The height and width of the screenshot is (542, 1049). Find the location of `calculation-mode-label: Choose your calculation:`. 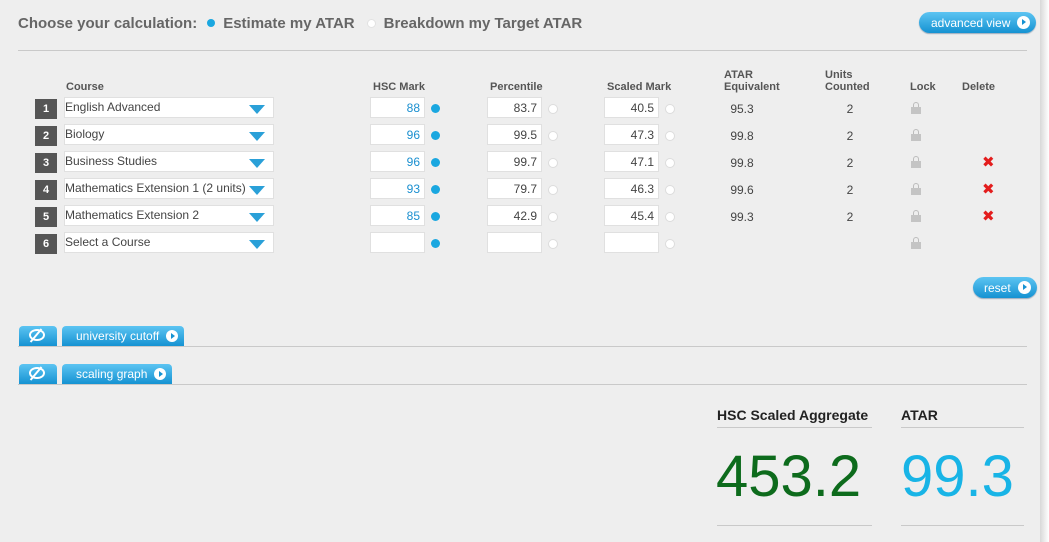

calculation-mode-label: Choose your calculation: is located at coordinates (108, 23).